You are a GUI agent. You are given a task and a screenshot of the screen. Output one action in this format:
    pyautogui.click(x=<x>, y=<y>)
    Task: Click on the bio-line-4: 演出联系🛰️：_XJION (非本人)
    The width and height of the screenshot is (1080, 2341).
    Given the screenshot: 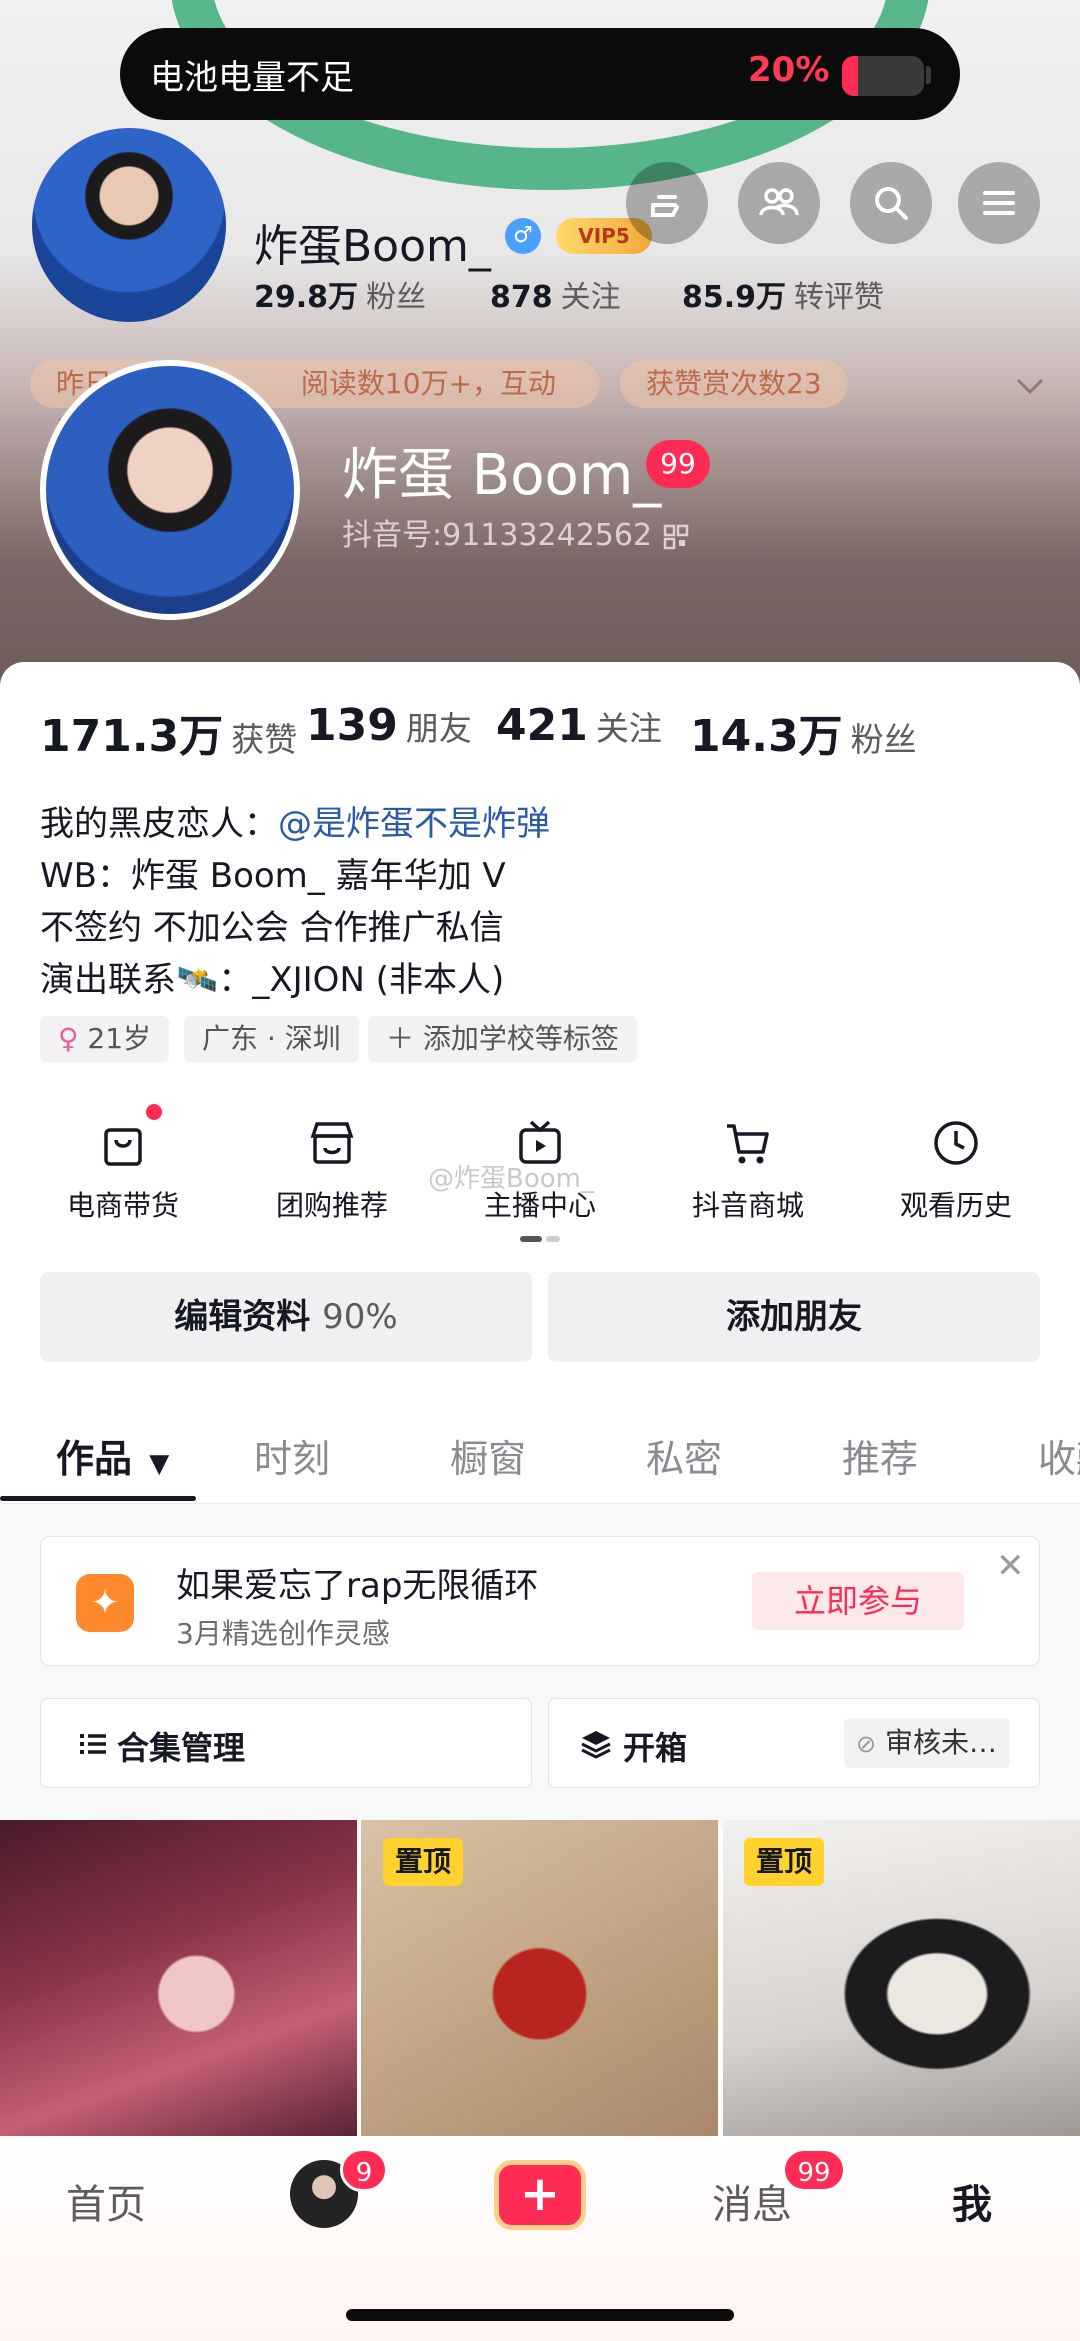 What is the action you would take?
    pyautogui.click(x=272, y=980)
    